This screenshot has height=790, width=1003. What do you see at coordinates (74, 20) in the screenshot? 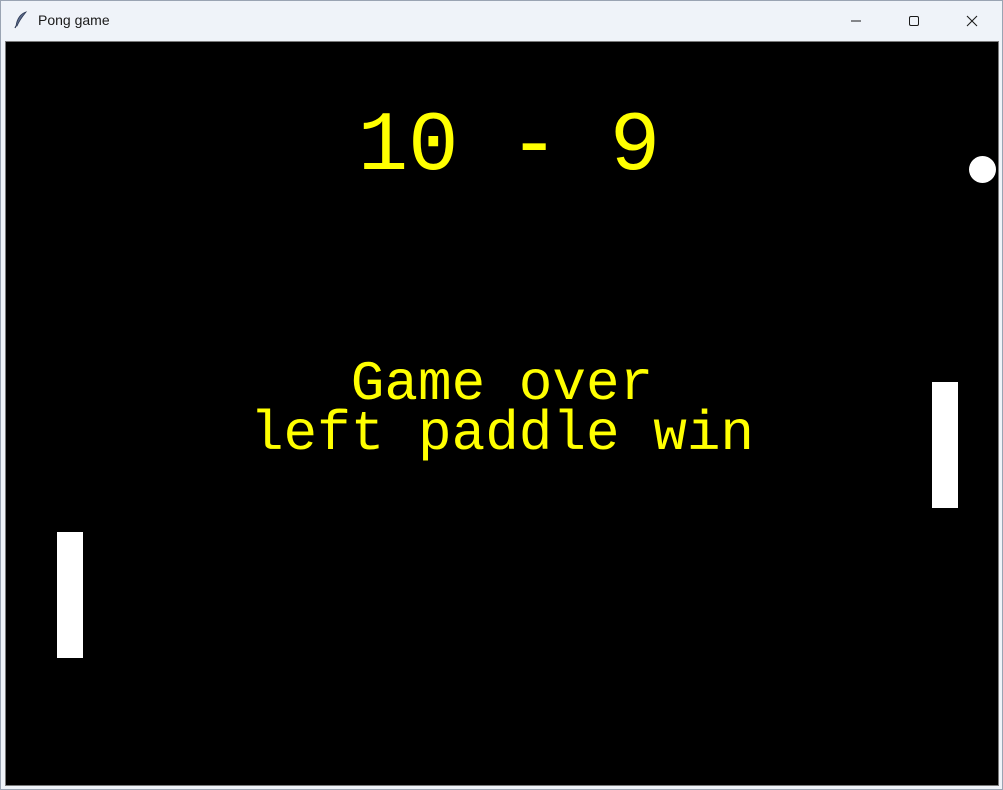
I see `window-title: Pong game` at bounding box center [74, 20].